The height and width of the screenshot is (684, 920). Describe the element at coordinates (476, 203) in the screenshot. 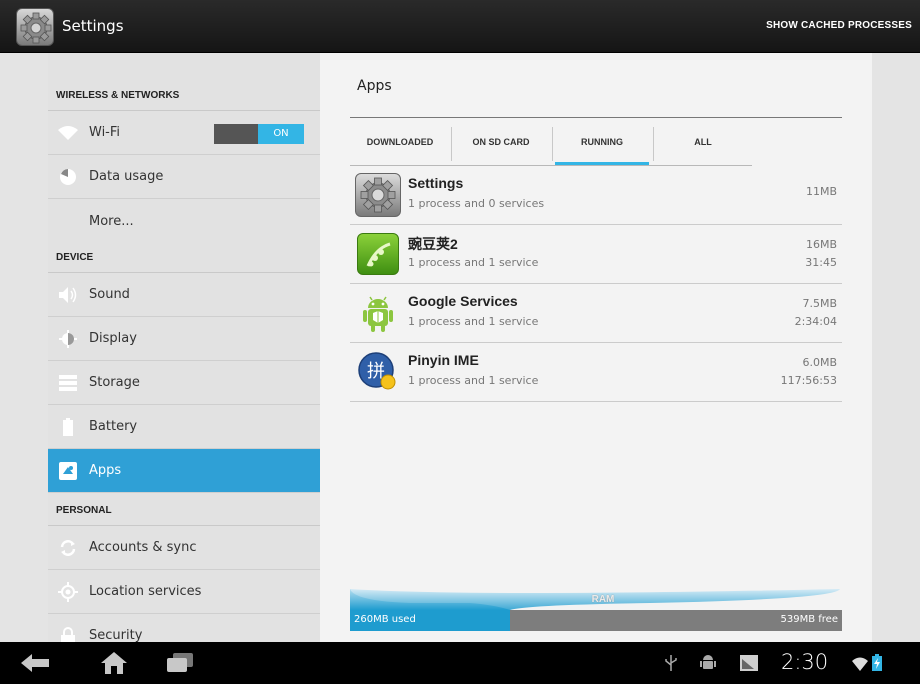

I see `app-process-info: 1 process and 0 services` at that location.